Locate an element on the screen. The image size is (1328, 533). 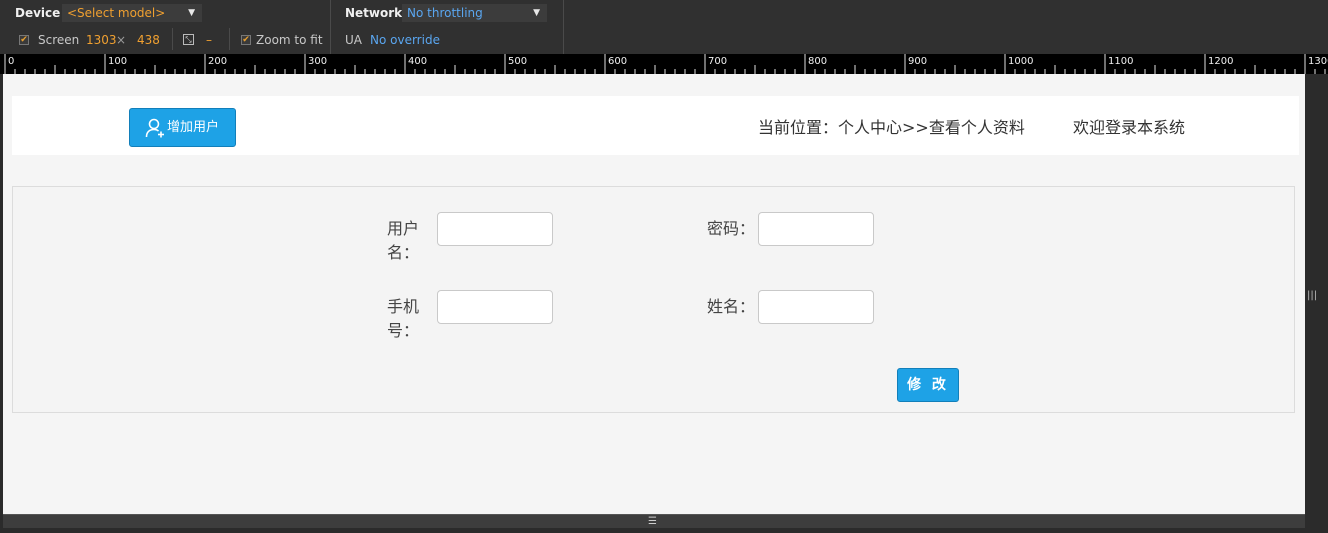
times-sign: × is located at coordinates (121, 40).